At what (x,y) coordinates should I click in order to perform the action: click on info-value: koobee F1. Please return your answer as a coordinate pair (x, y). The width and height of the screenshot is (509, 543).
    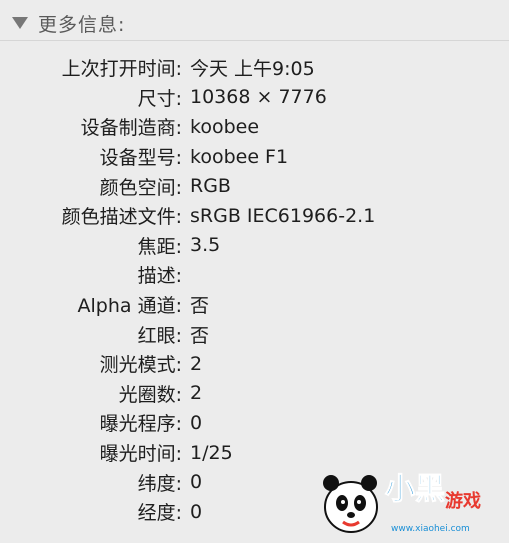
    Looking at the image, I should click on (239, 156).